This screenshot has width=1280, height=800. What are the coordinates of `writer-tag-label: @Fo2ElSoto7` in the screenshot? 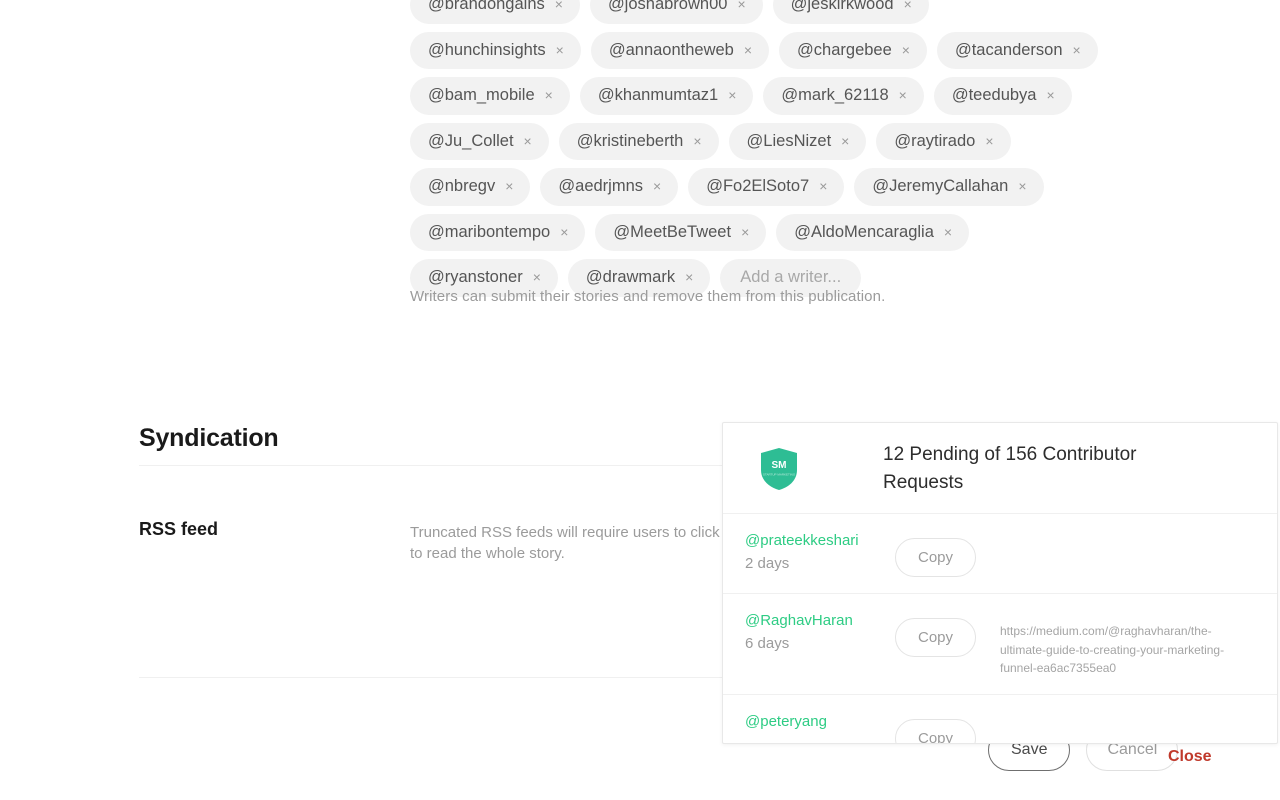 It's located at (758, 186).